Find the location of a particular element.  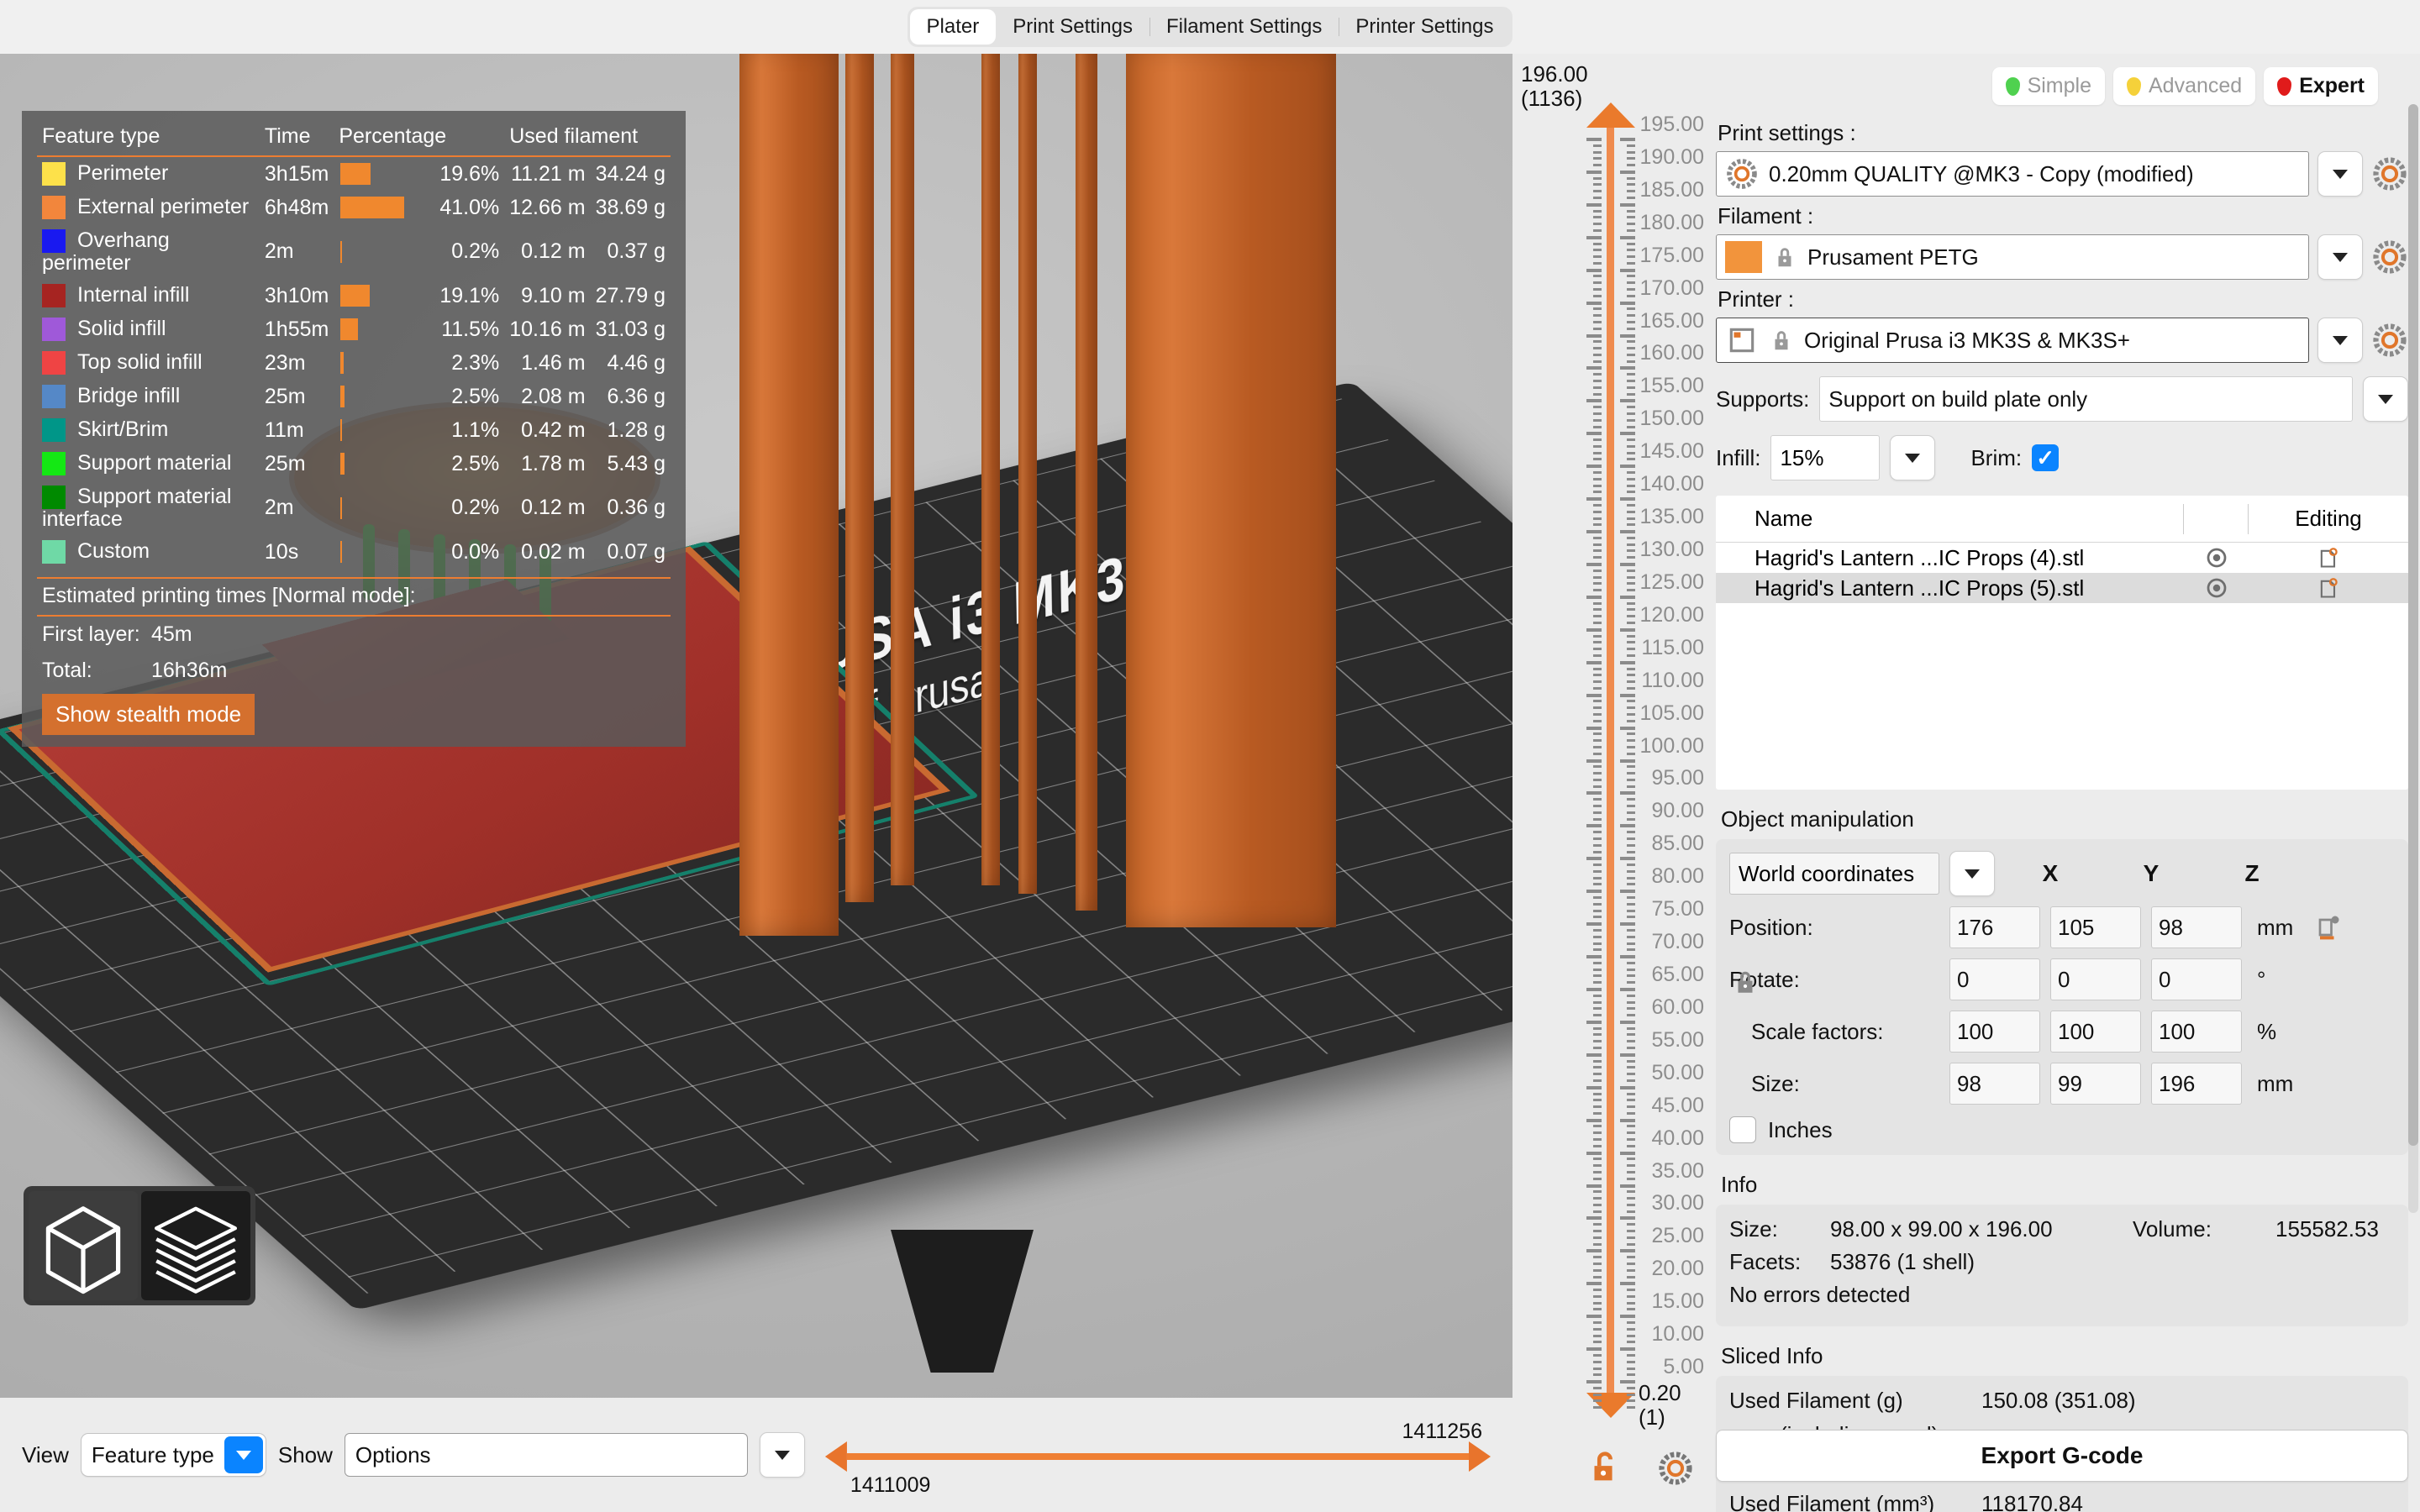

print-settings-edit-gear-icon is located at coordinates (2390, 173).